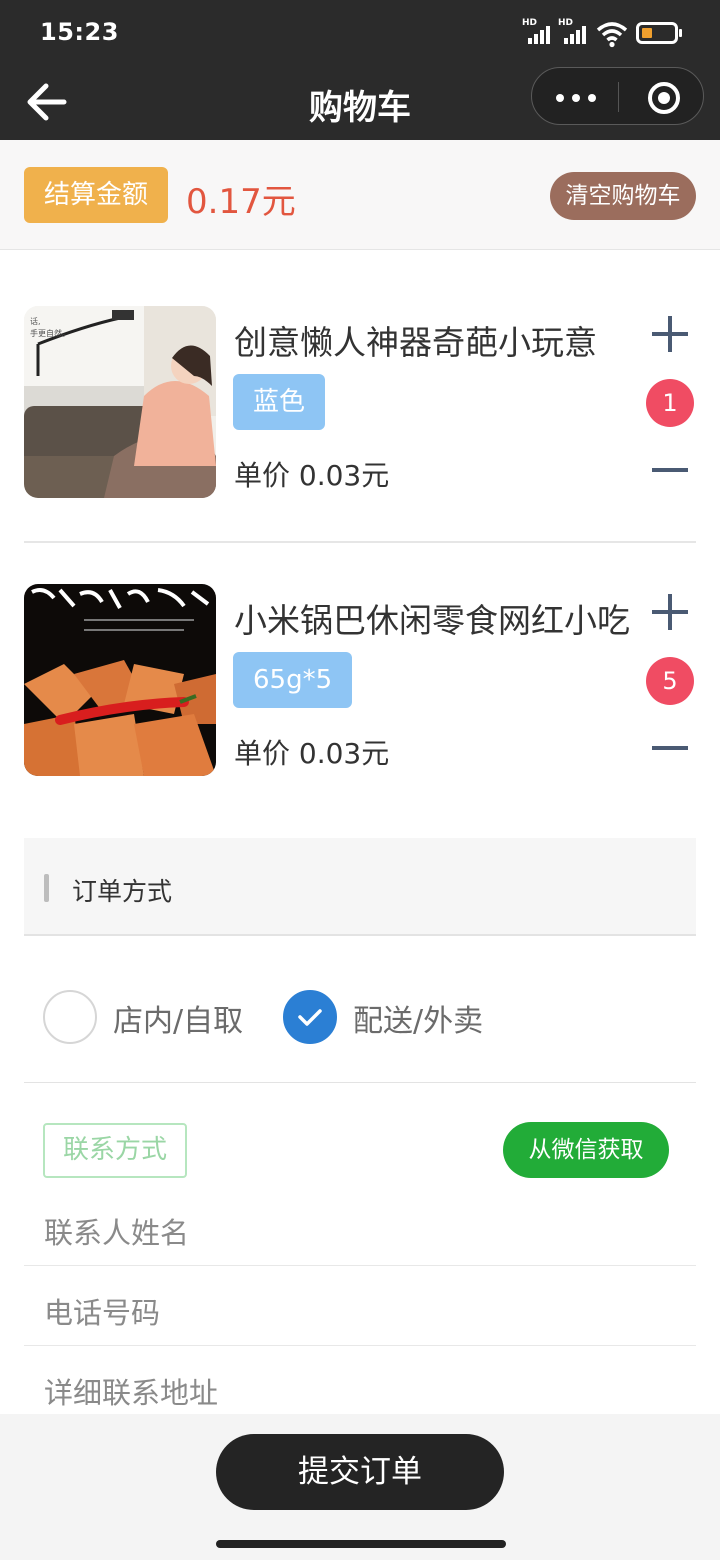  Describe the element at coordinates (293, 680) in the screenshot. I see `product-spec: 65g*5` at that location.